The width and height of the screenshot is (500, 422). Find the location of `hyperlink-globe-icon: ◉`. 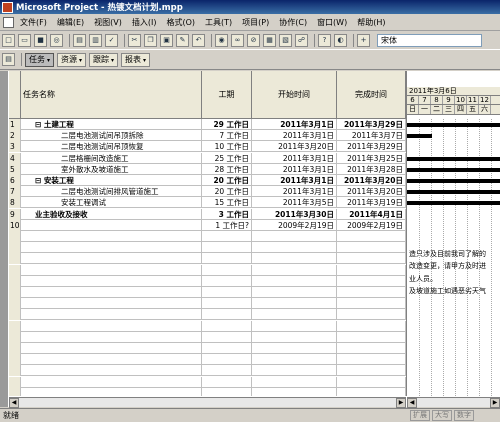

hyperlink-globe-icon: ◉ is located at coordinates (221, 40).